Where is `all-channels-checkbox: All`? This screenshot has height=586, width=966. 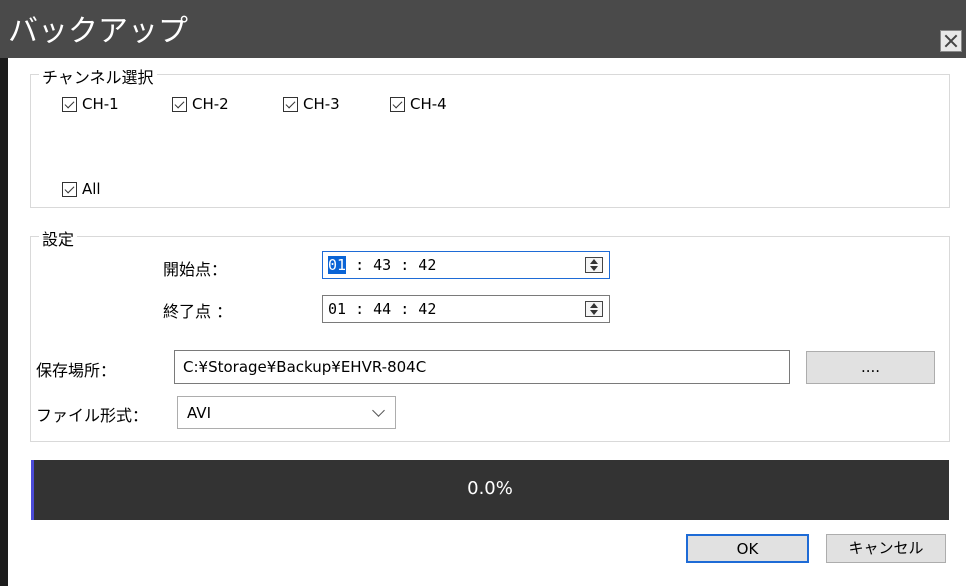
all-channels-checkbox: All is located at coordinates (81, 189).